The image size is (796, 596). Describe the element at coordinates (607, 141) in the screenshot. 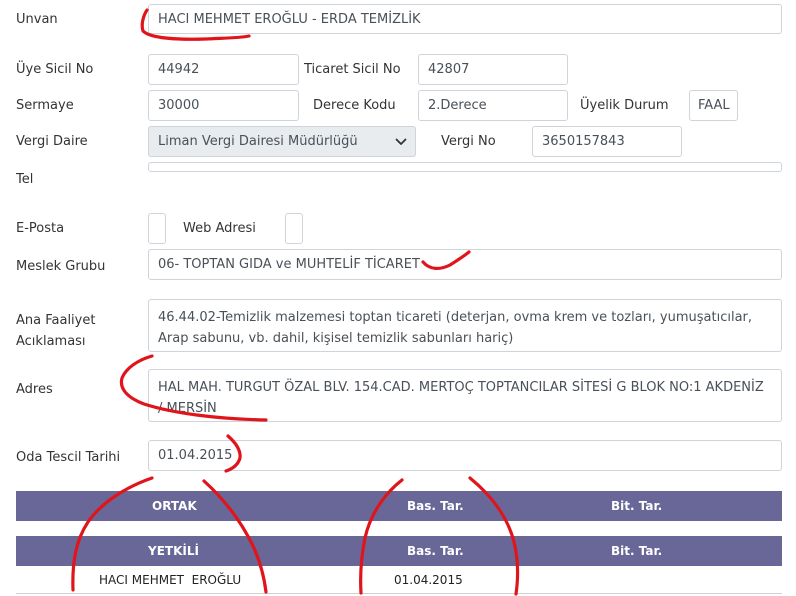

I see `vergi-no-field: 3650157843` at that location.